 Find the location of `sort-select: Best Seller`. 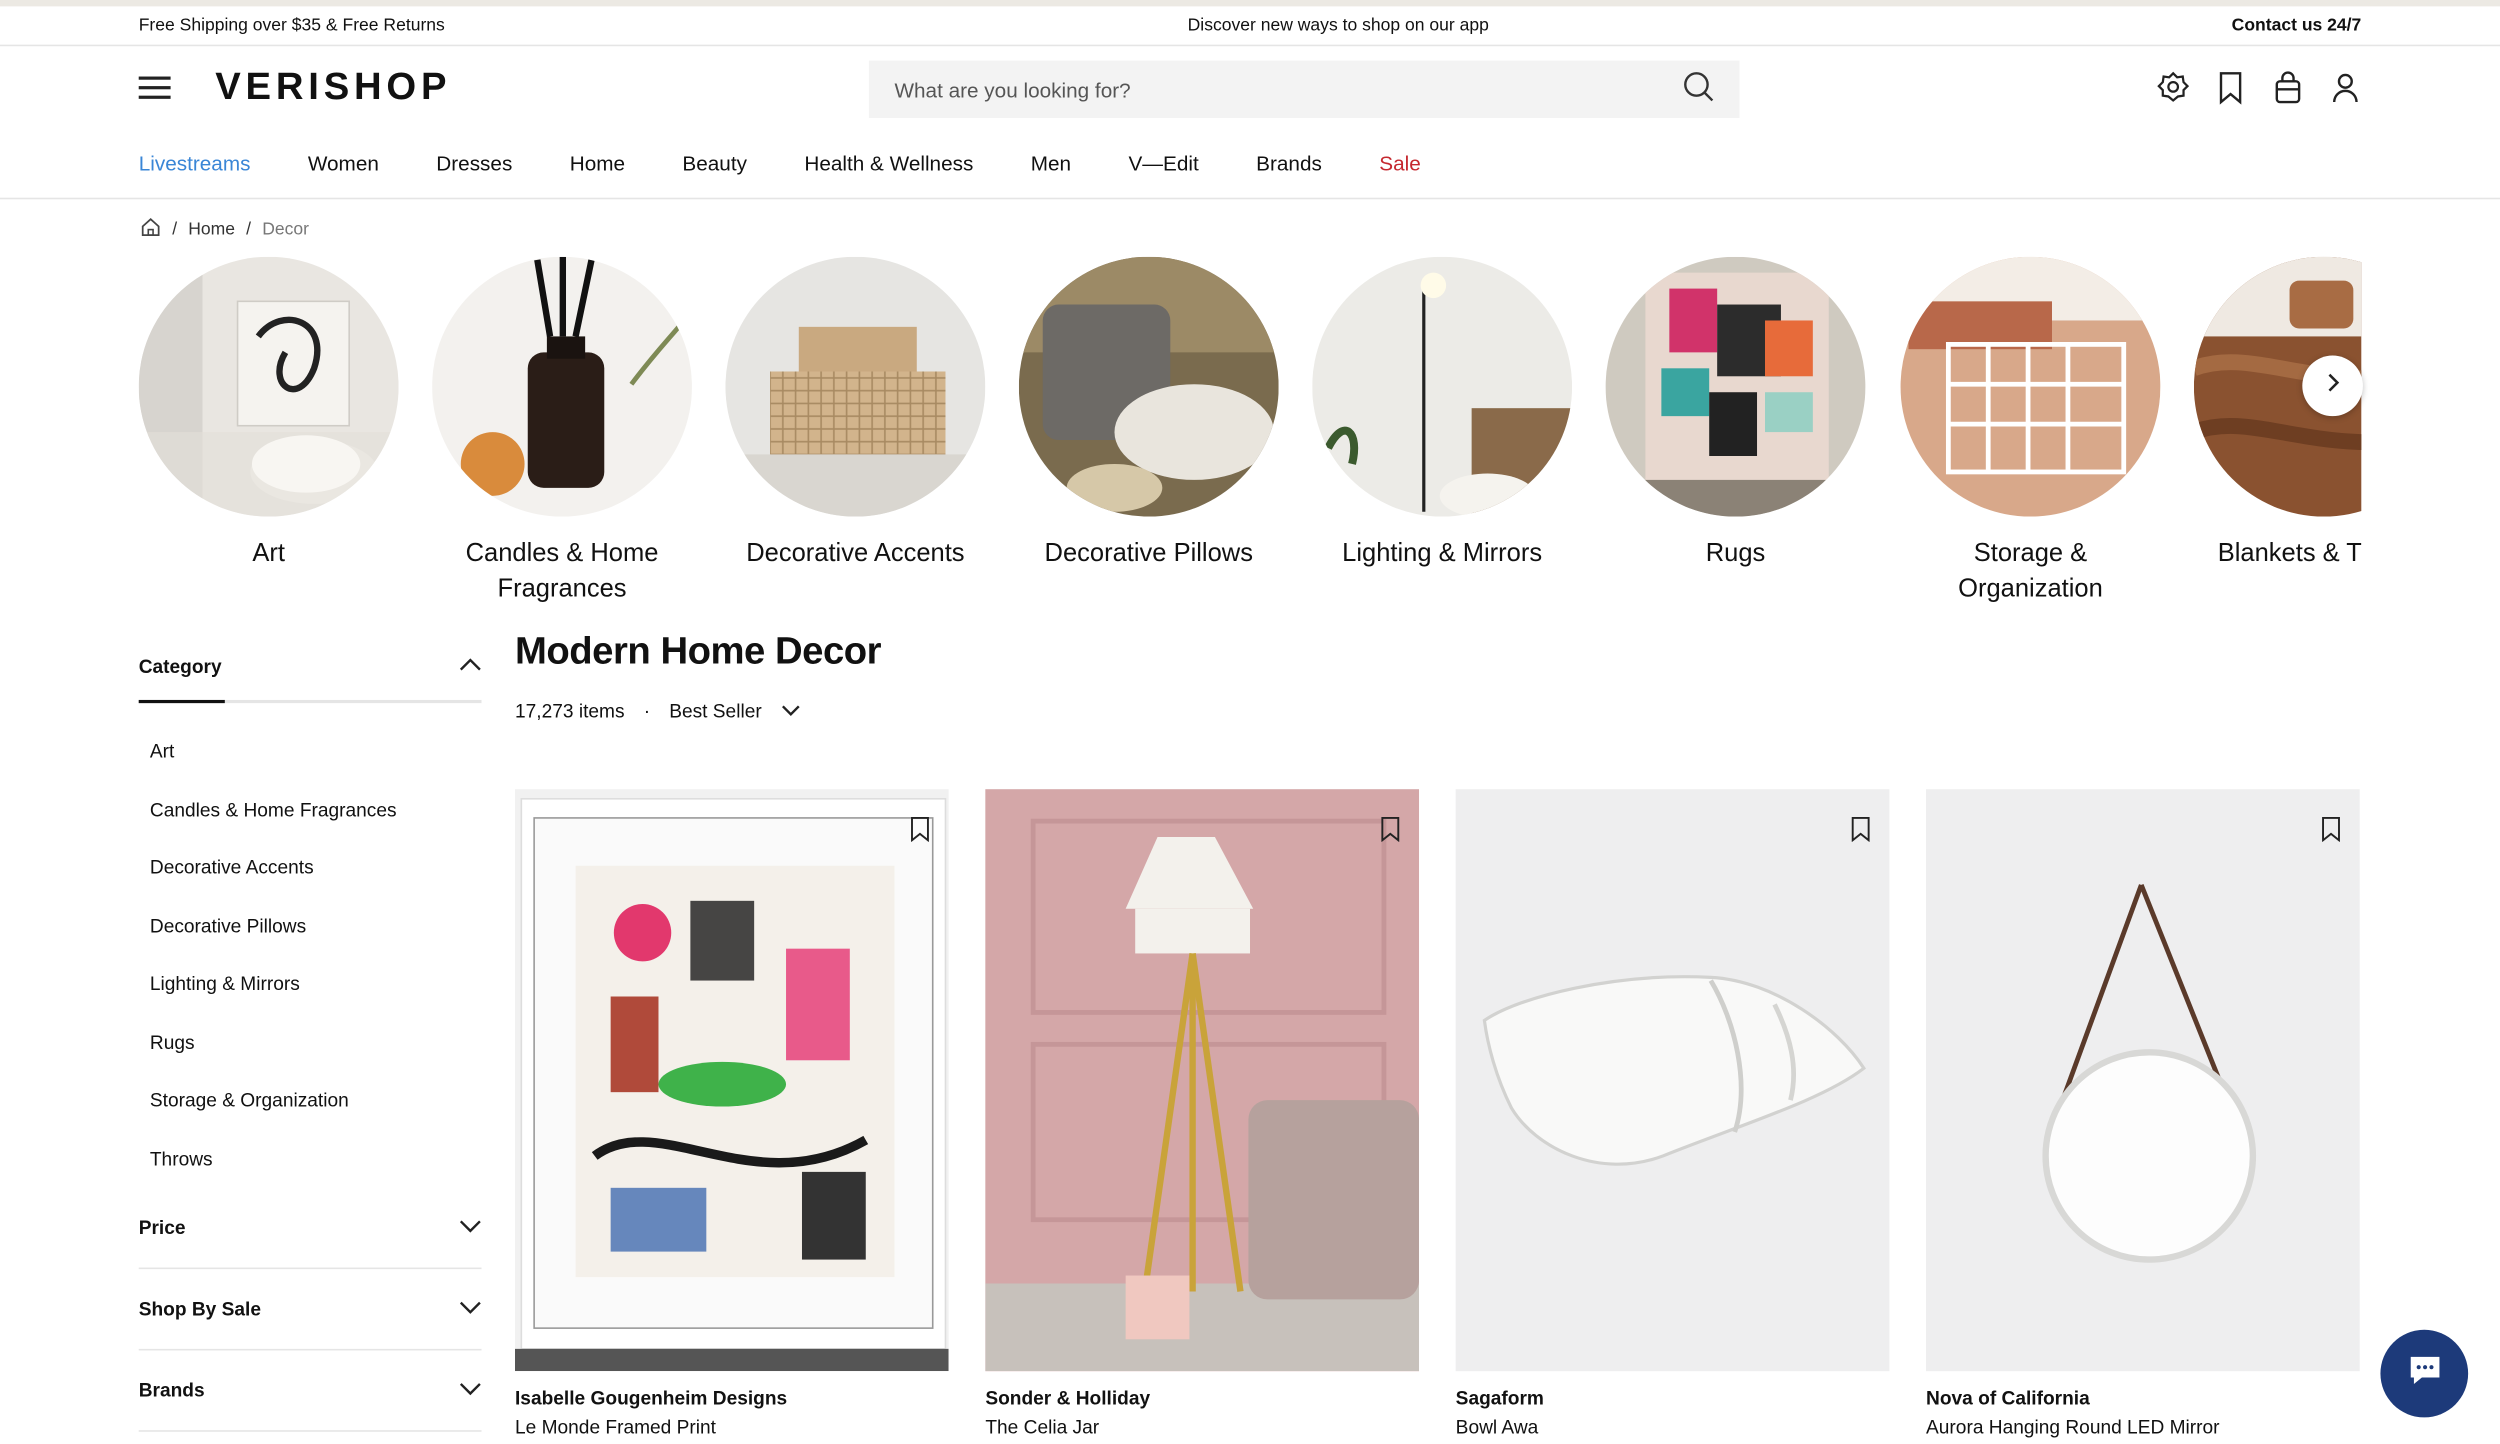

sort-select: Best Seller is located at coordinates (715, 711).